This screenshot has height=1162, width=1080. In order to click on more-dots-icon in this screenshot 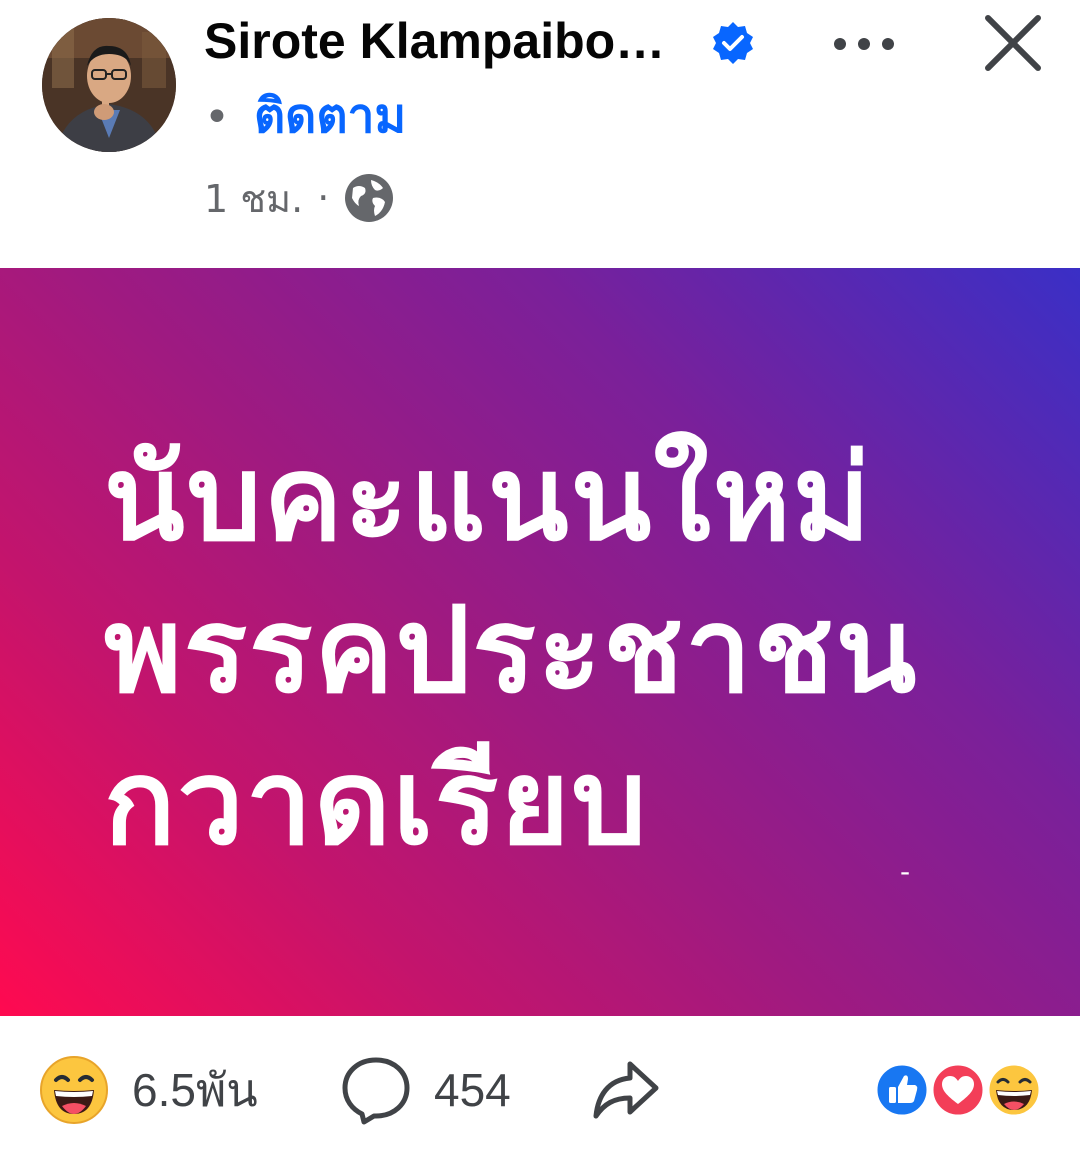, I will do `click(864, 44)`.